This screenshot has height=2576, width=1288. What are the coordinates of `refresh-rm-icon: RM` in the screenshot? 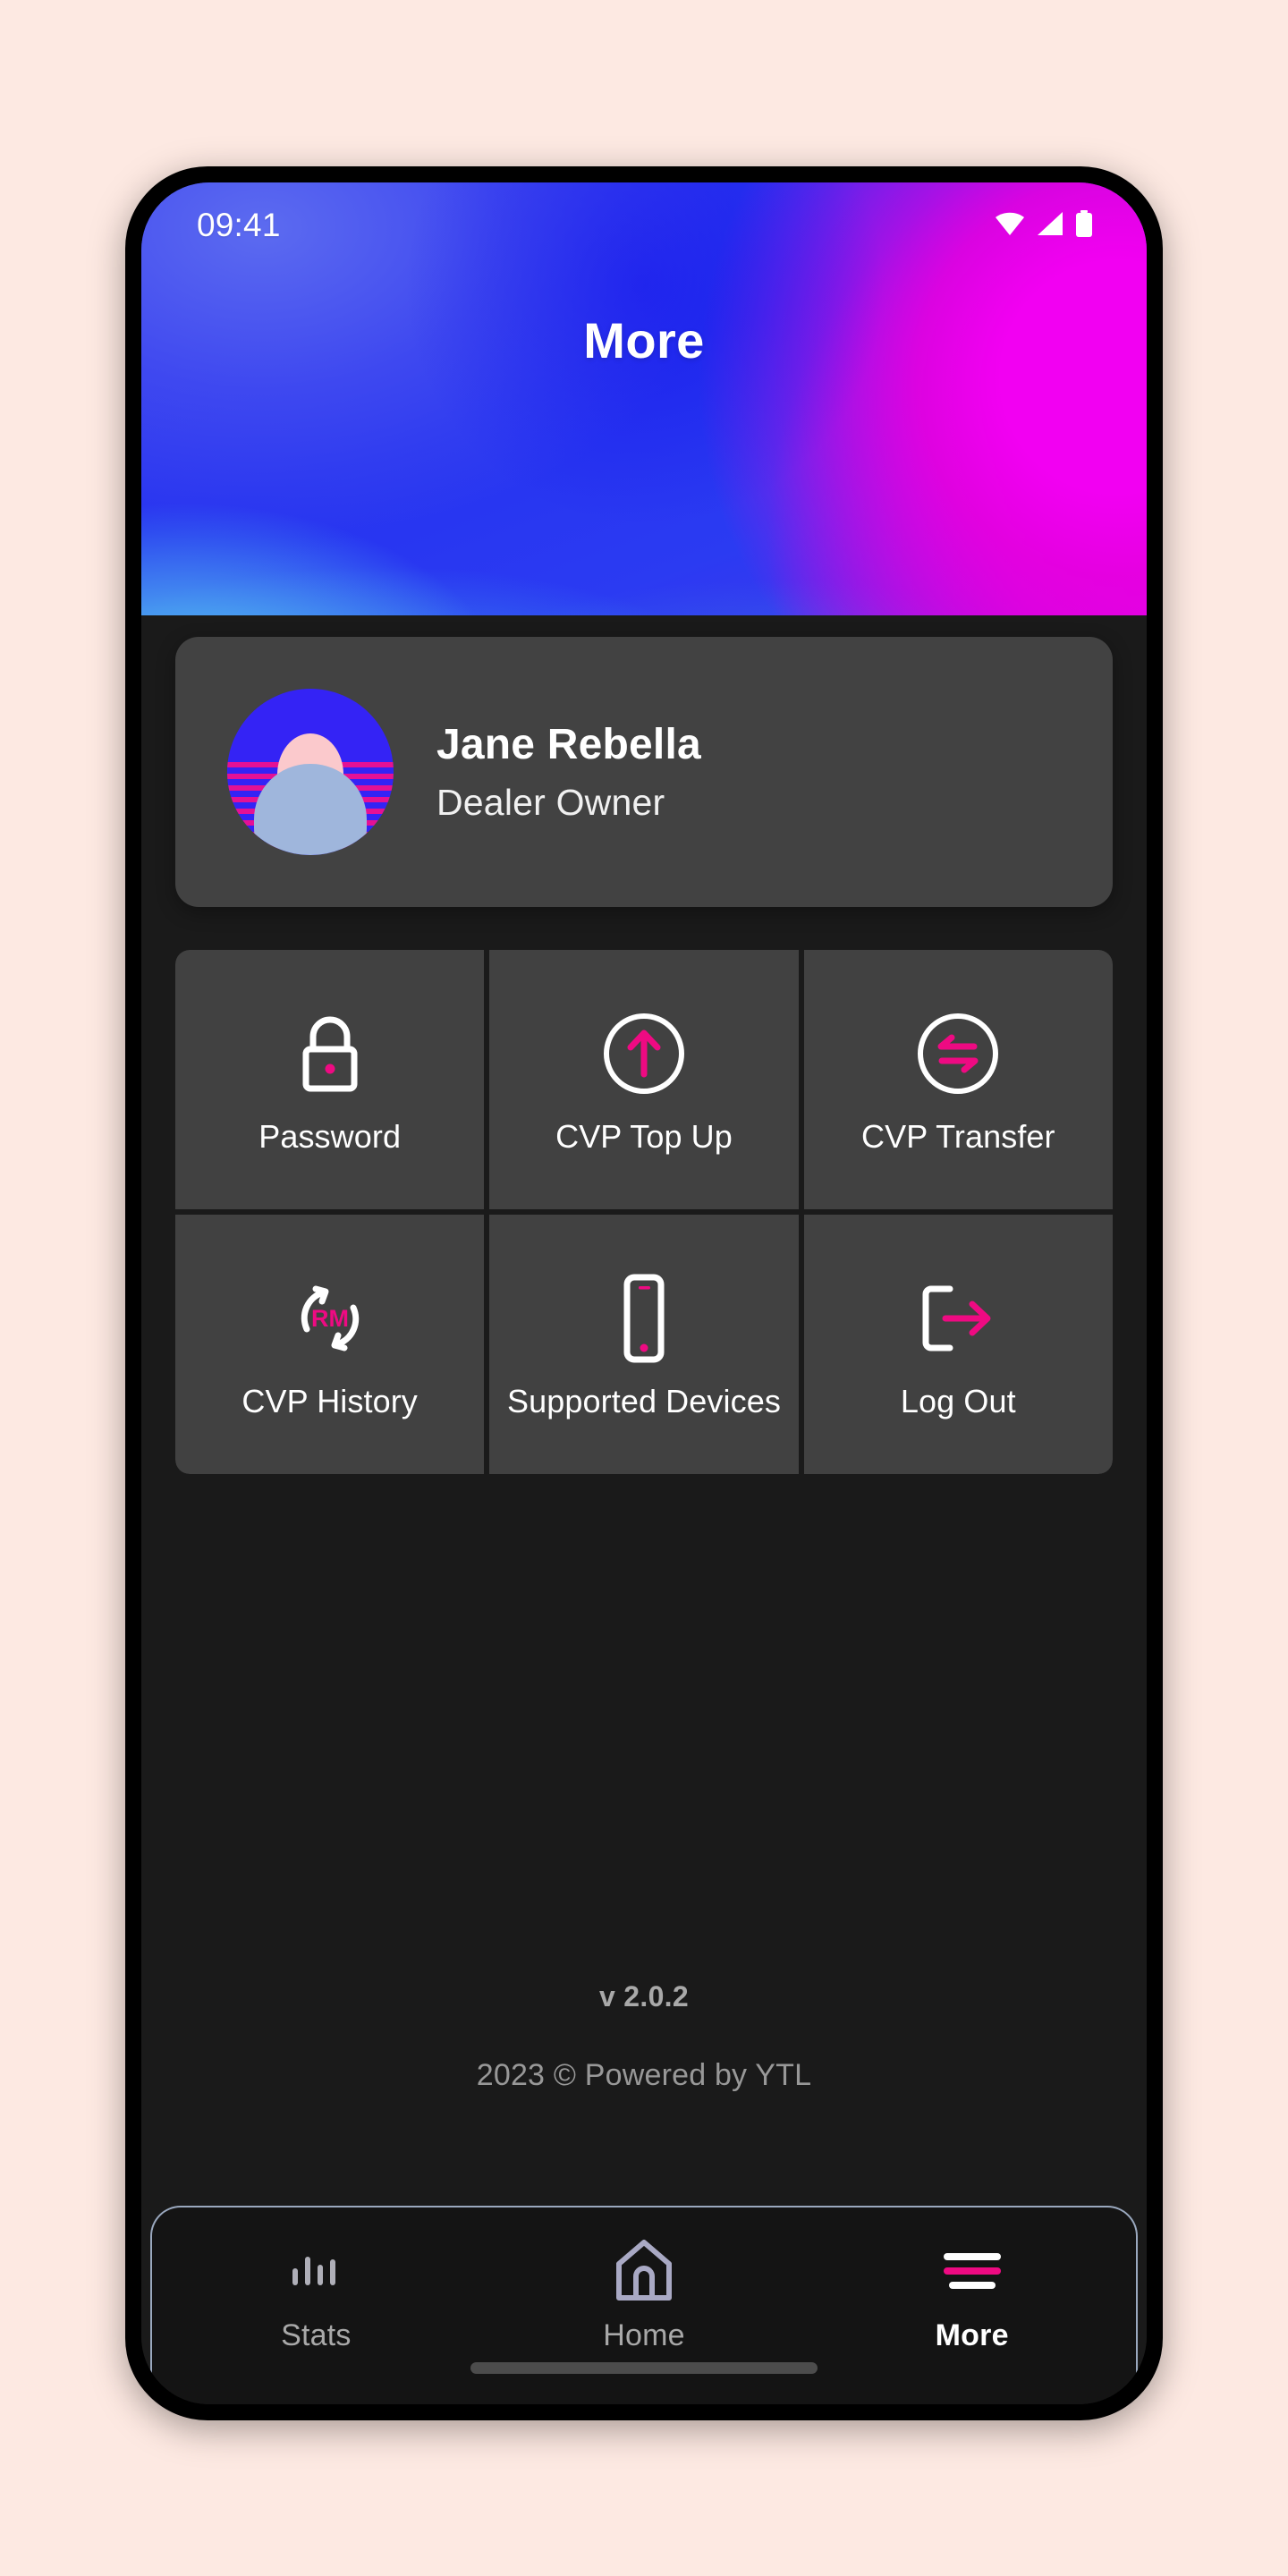 It's located at (330, 1318).